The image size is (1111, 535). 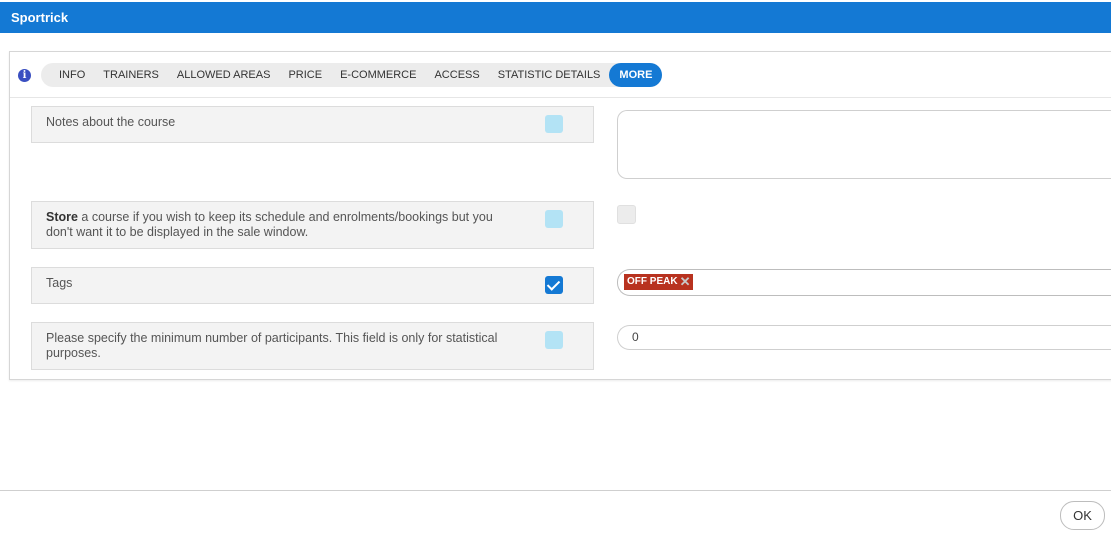 I want to click on ok-button: OK, so click(x=1082, y=515).